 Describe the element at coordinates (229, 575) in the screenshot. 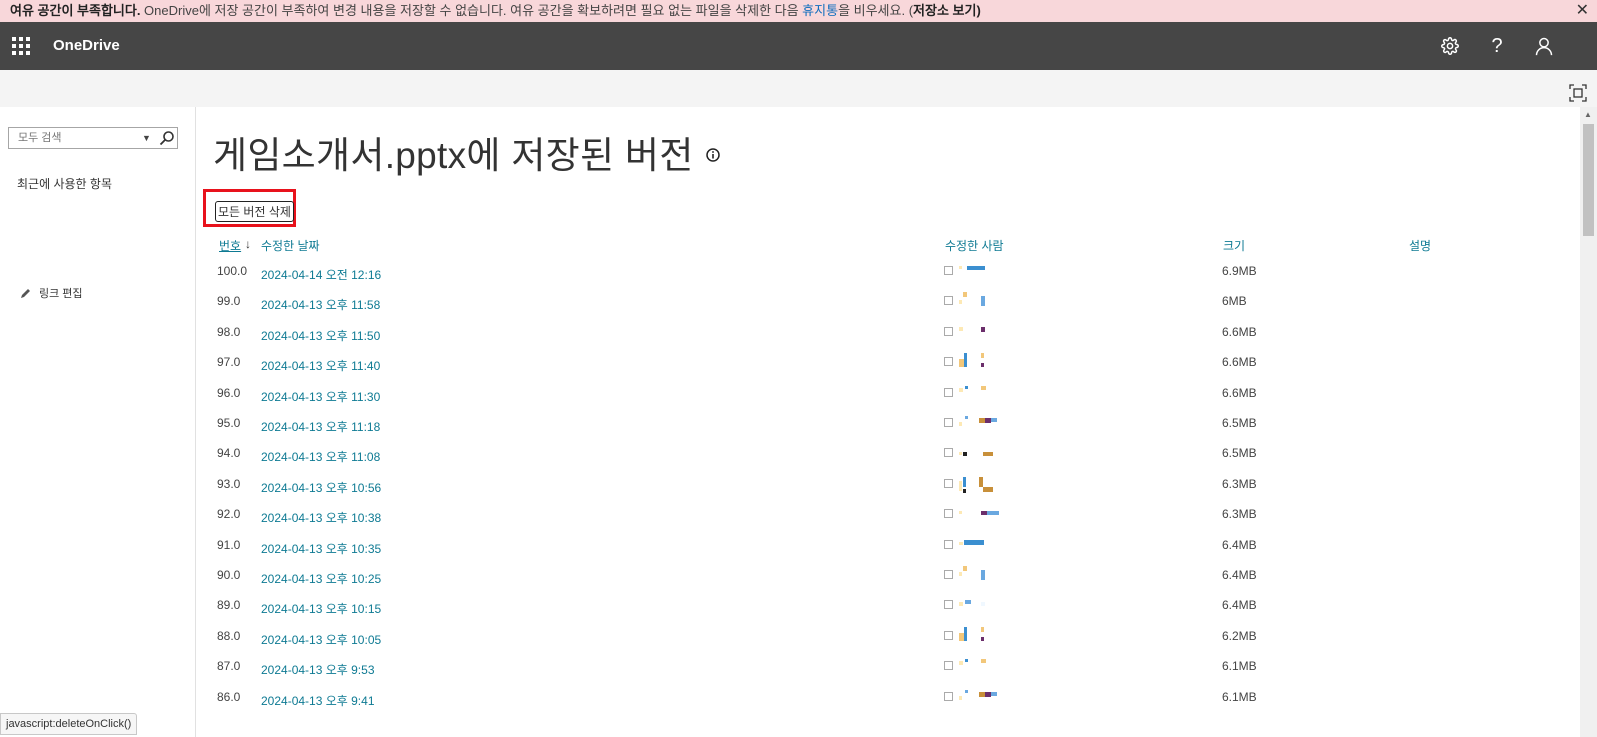

I see `version-number: 90.0` at that location.